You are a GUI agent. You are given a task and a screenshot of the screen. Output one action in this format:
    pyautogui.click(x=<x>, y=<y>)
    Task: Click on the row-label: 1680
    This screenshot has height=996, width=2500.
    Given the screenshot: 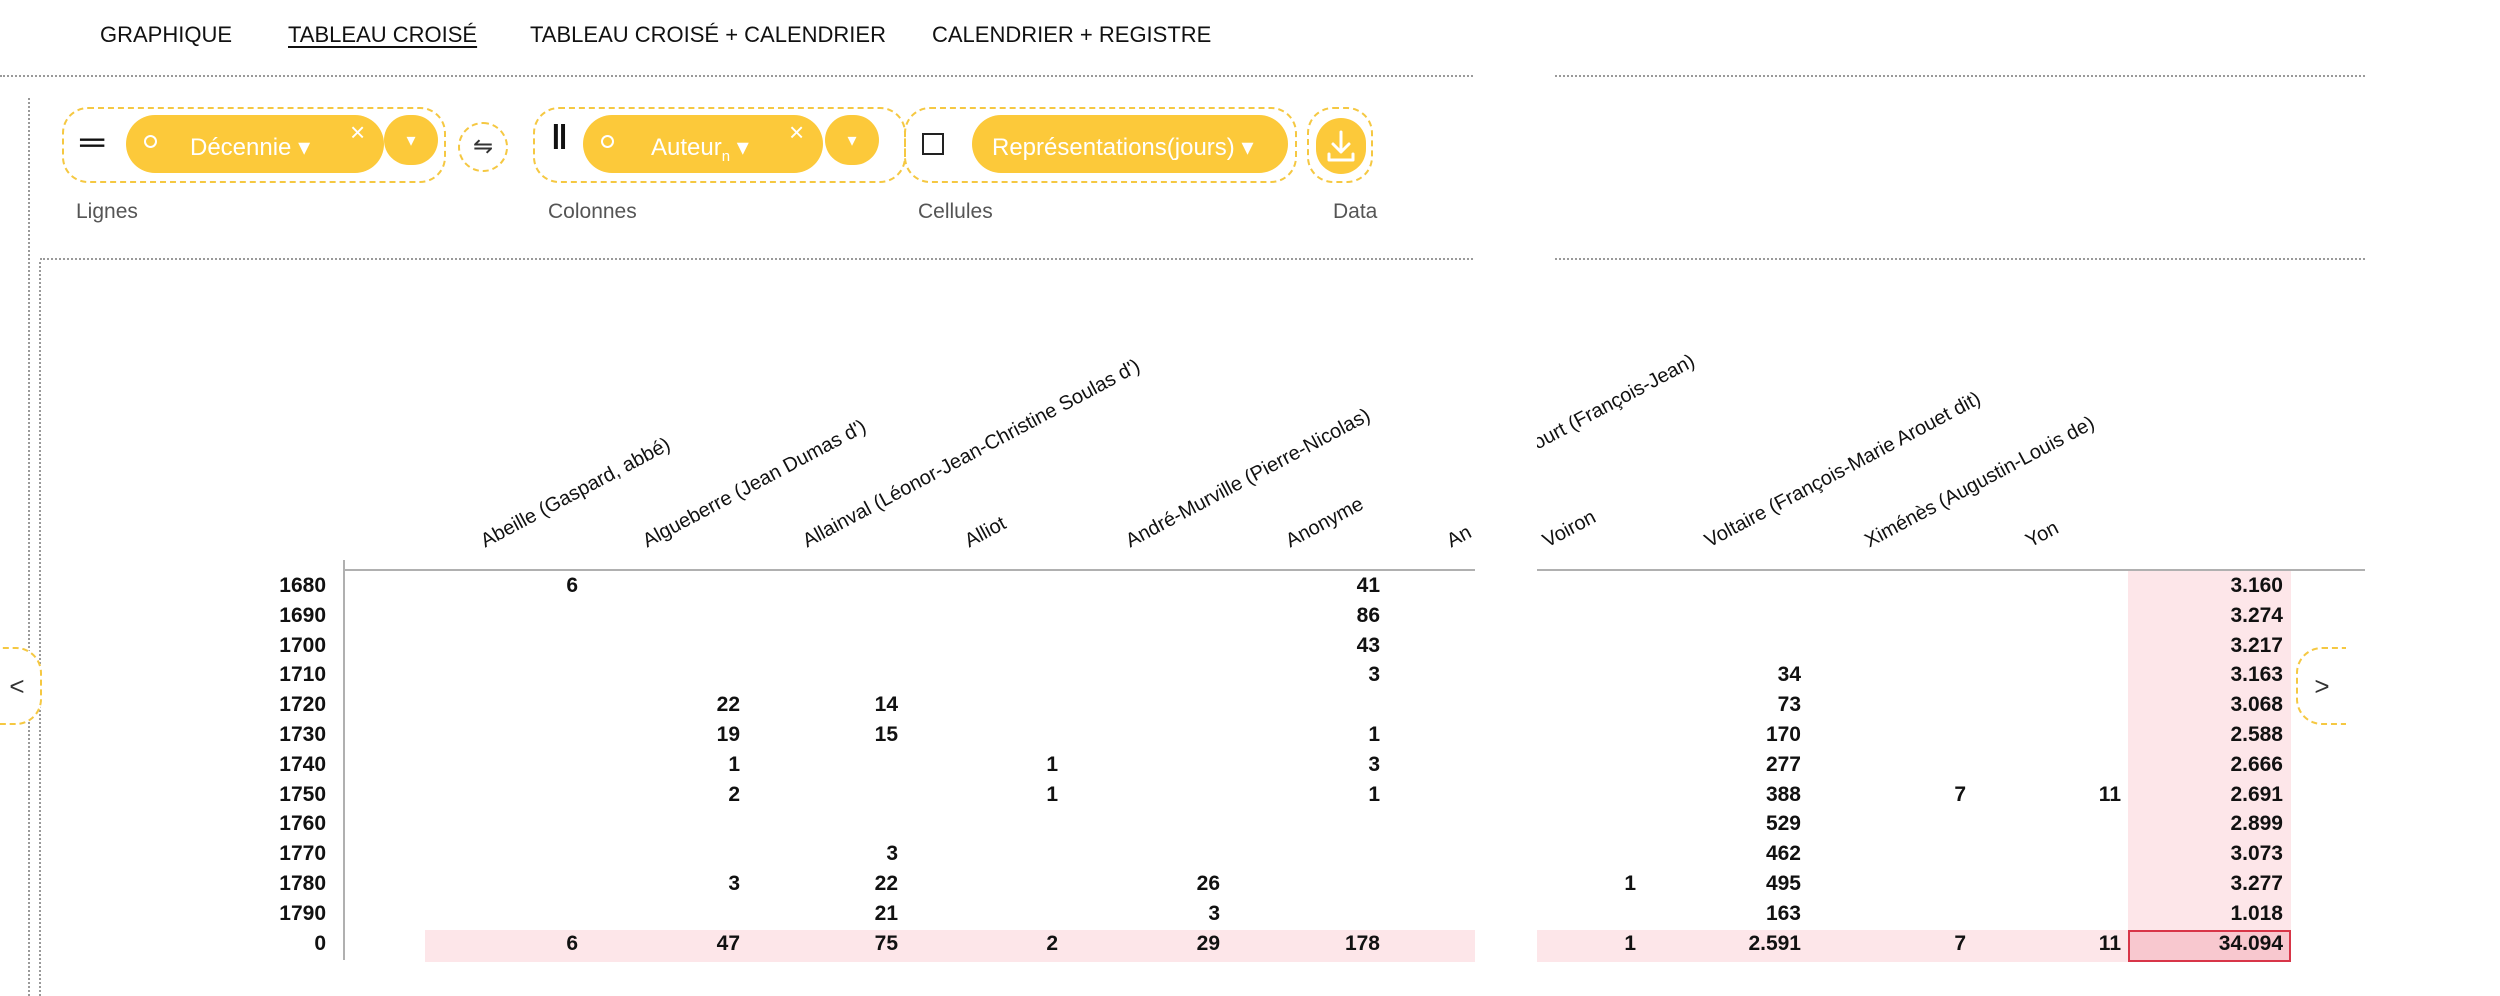 What is the action you would take?
    pyautogui.click(x=263, y=586)
    